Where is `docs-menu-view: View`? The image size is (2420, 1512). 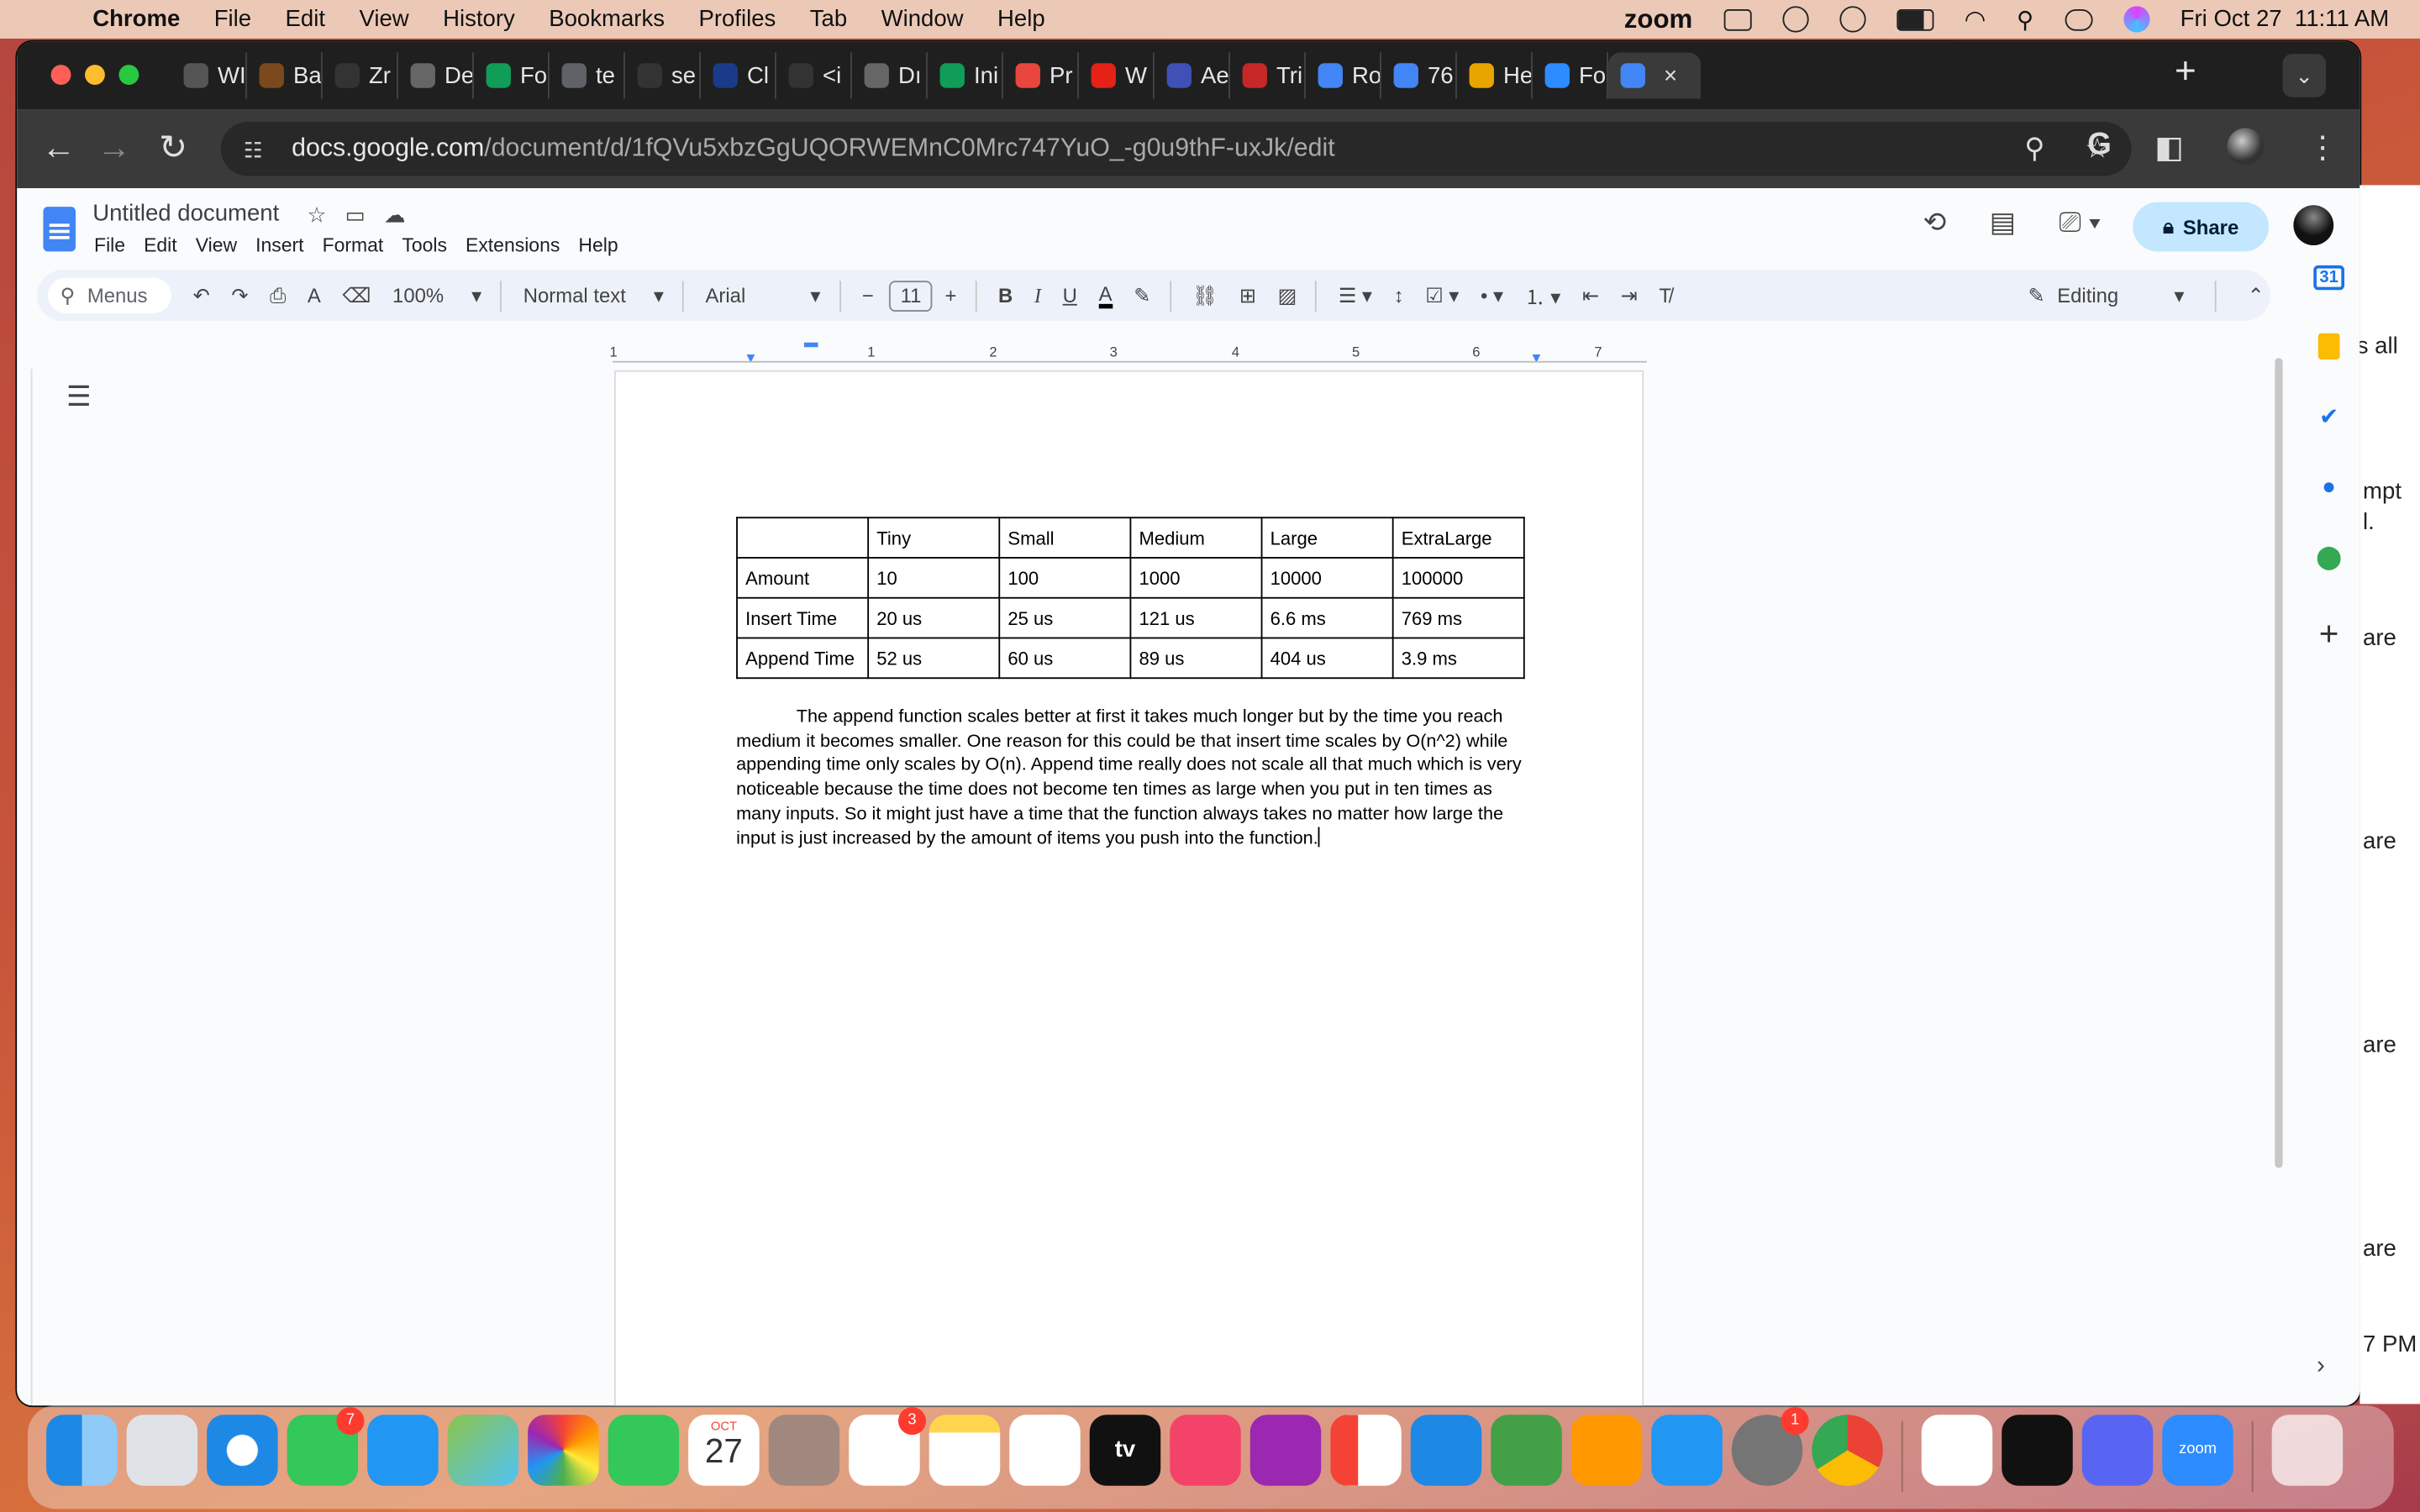
docs-menu-view: View is located at coordinates (217, 245).